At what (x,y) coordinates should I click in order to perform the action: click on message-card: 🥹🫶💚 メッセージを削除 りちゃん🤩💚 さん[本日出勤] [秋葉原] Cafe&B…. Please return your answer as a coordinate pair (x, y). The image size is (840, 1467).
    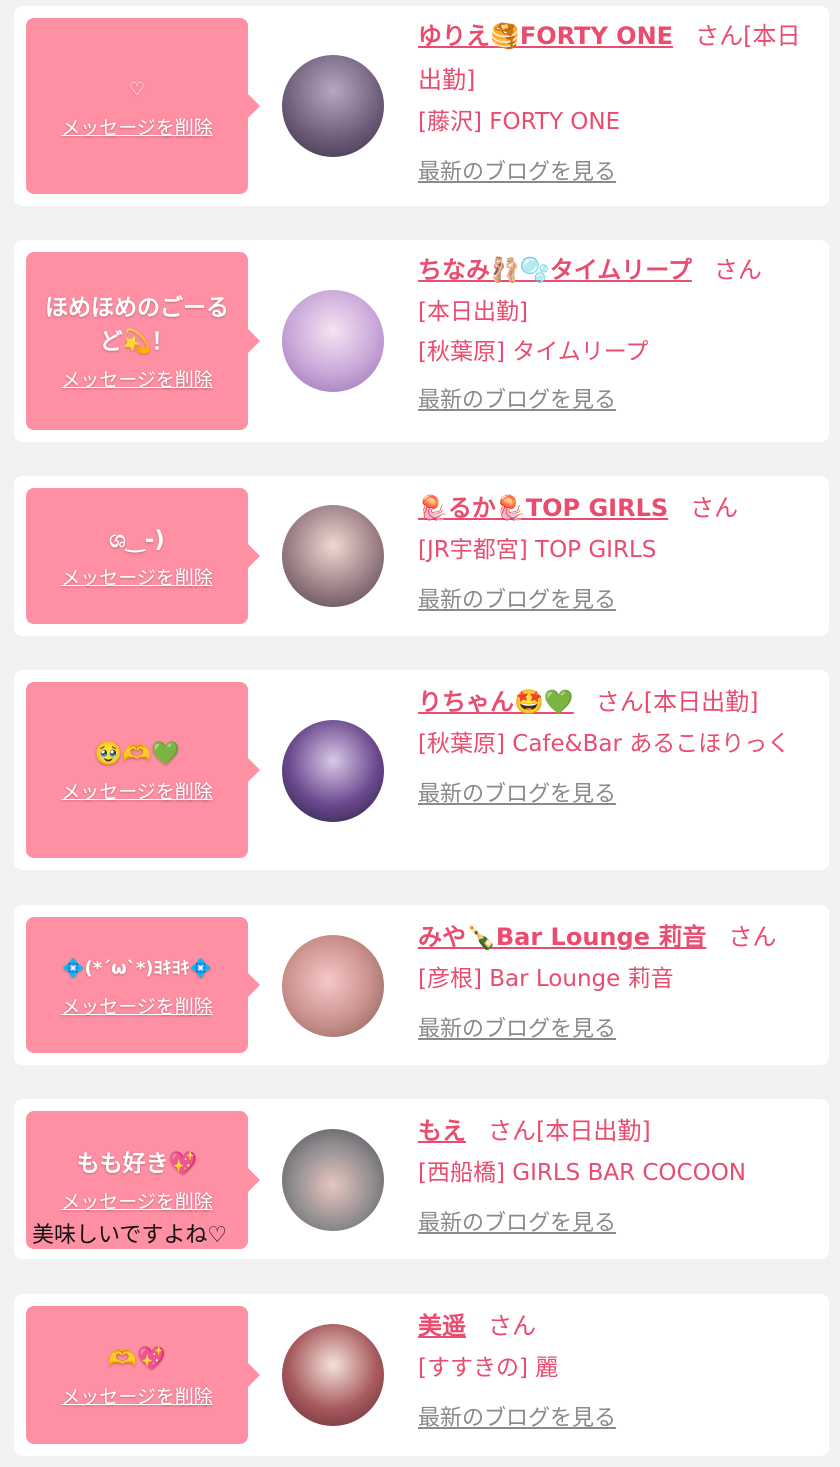
    Looking at the image, I should click on (421, 770).